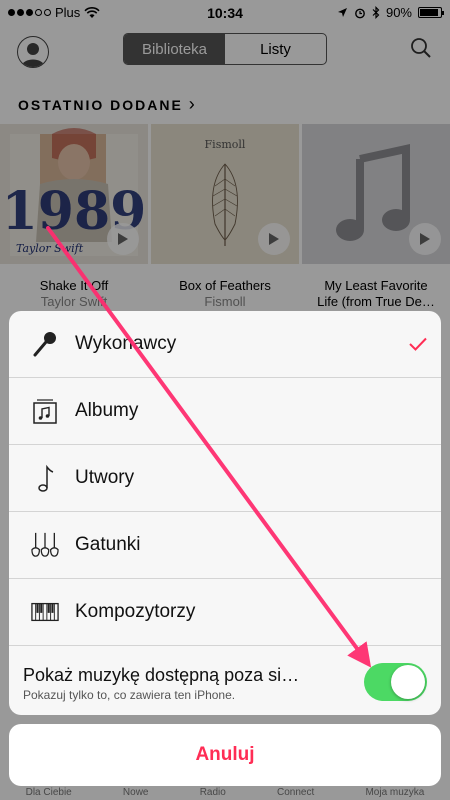  What do you see at coordinates (225, 344) in the screenshot?
I see `sheet-item-artists: Wykonawcy` at bounding box center [225, 344].